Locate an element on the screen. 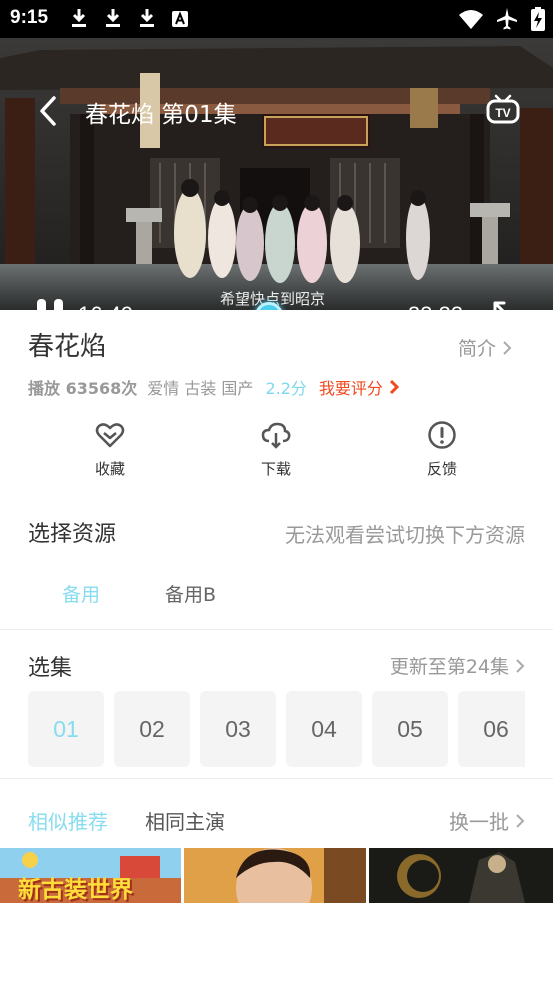  status-time: 9:15 is located at coordinates (29, 17).